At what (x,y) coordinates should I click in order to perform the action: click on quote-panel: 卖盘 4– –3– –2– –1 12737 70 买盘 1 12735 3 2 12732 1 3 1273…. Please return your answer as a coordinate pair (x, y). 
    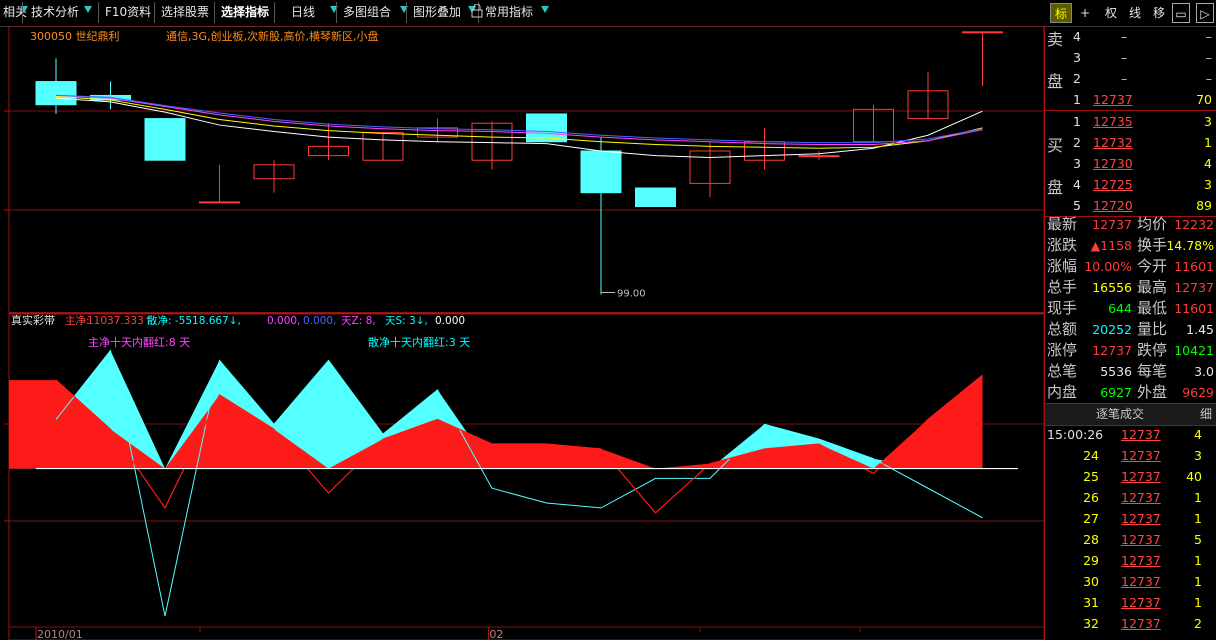
    Looking at the image, I should click on (1130, 333).